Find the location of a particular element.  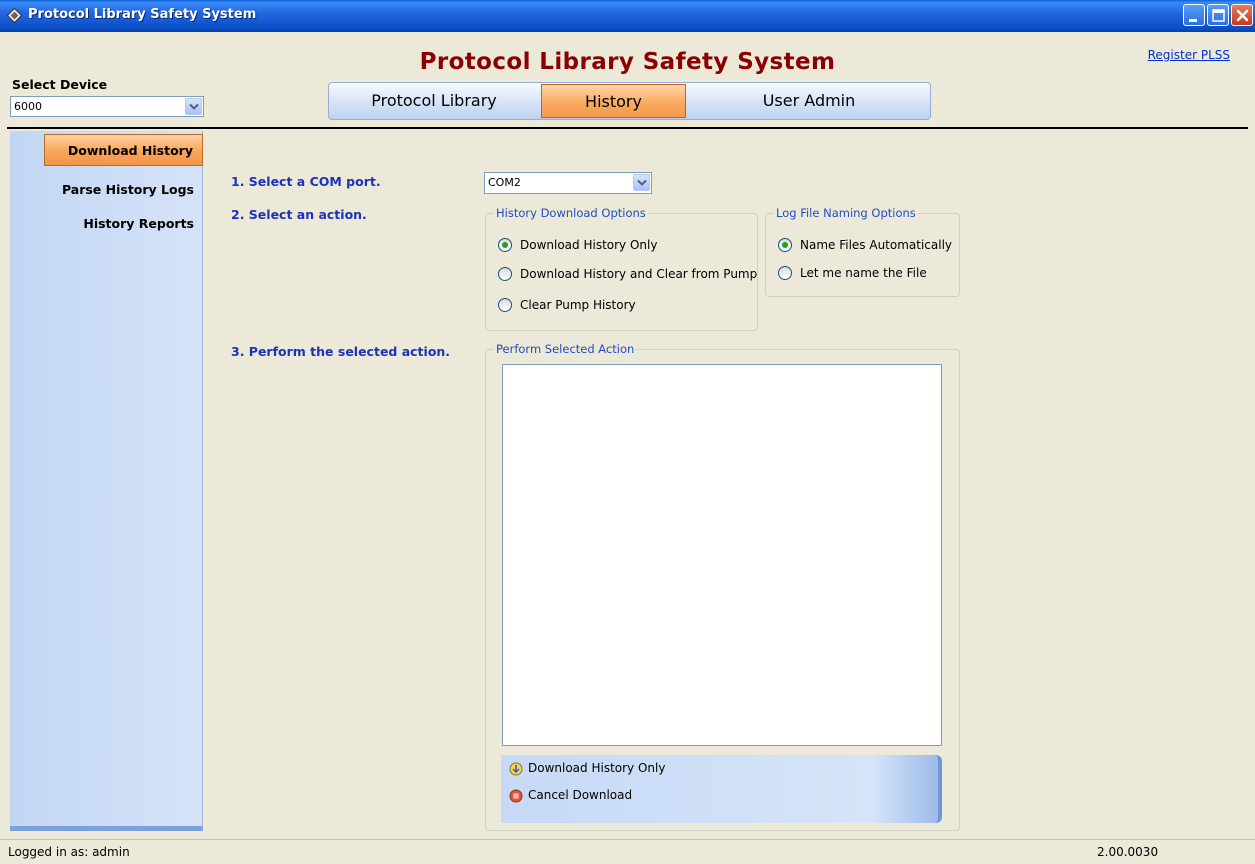

device-select: 6000 is located at coordinates (107, 106).